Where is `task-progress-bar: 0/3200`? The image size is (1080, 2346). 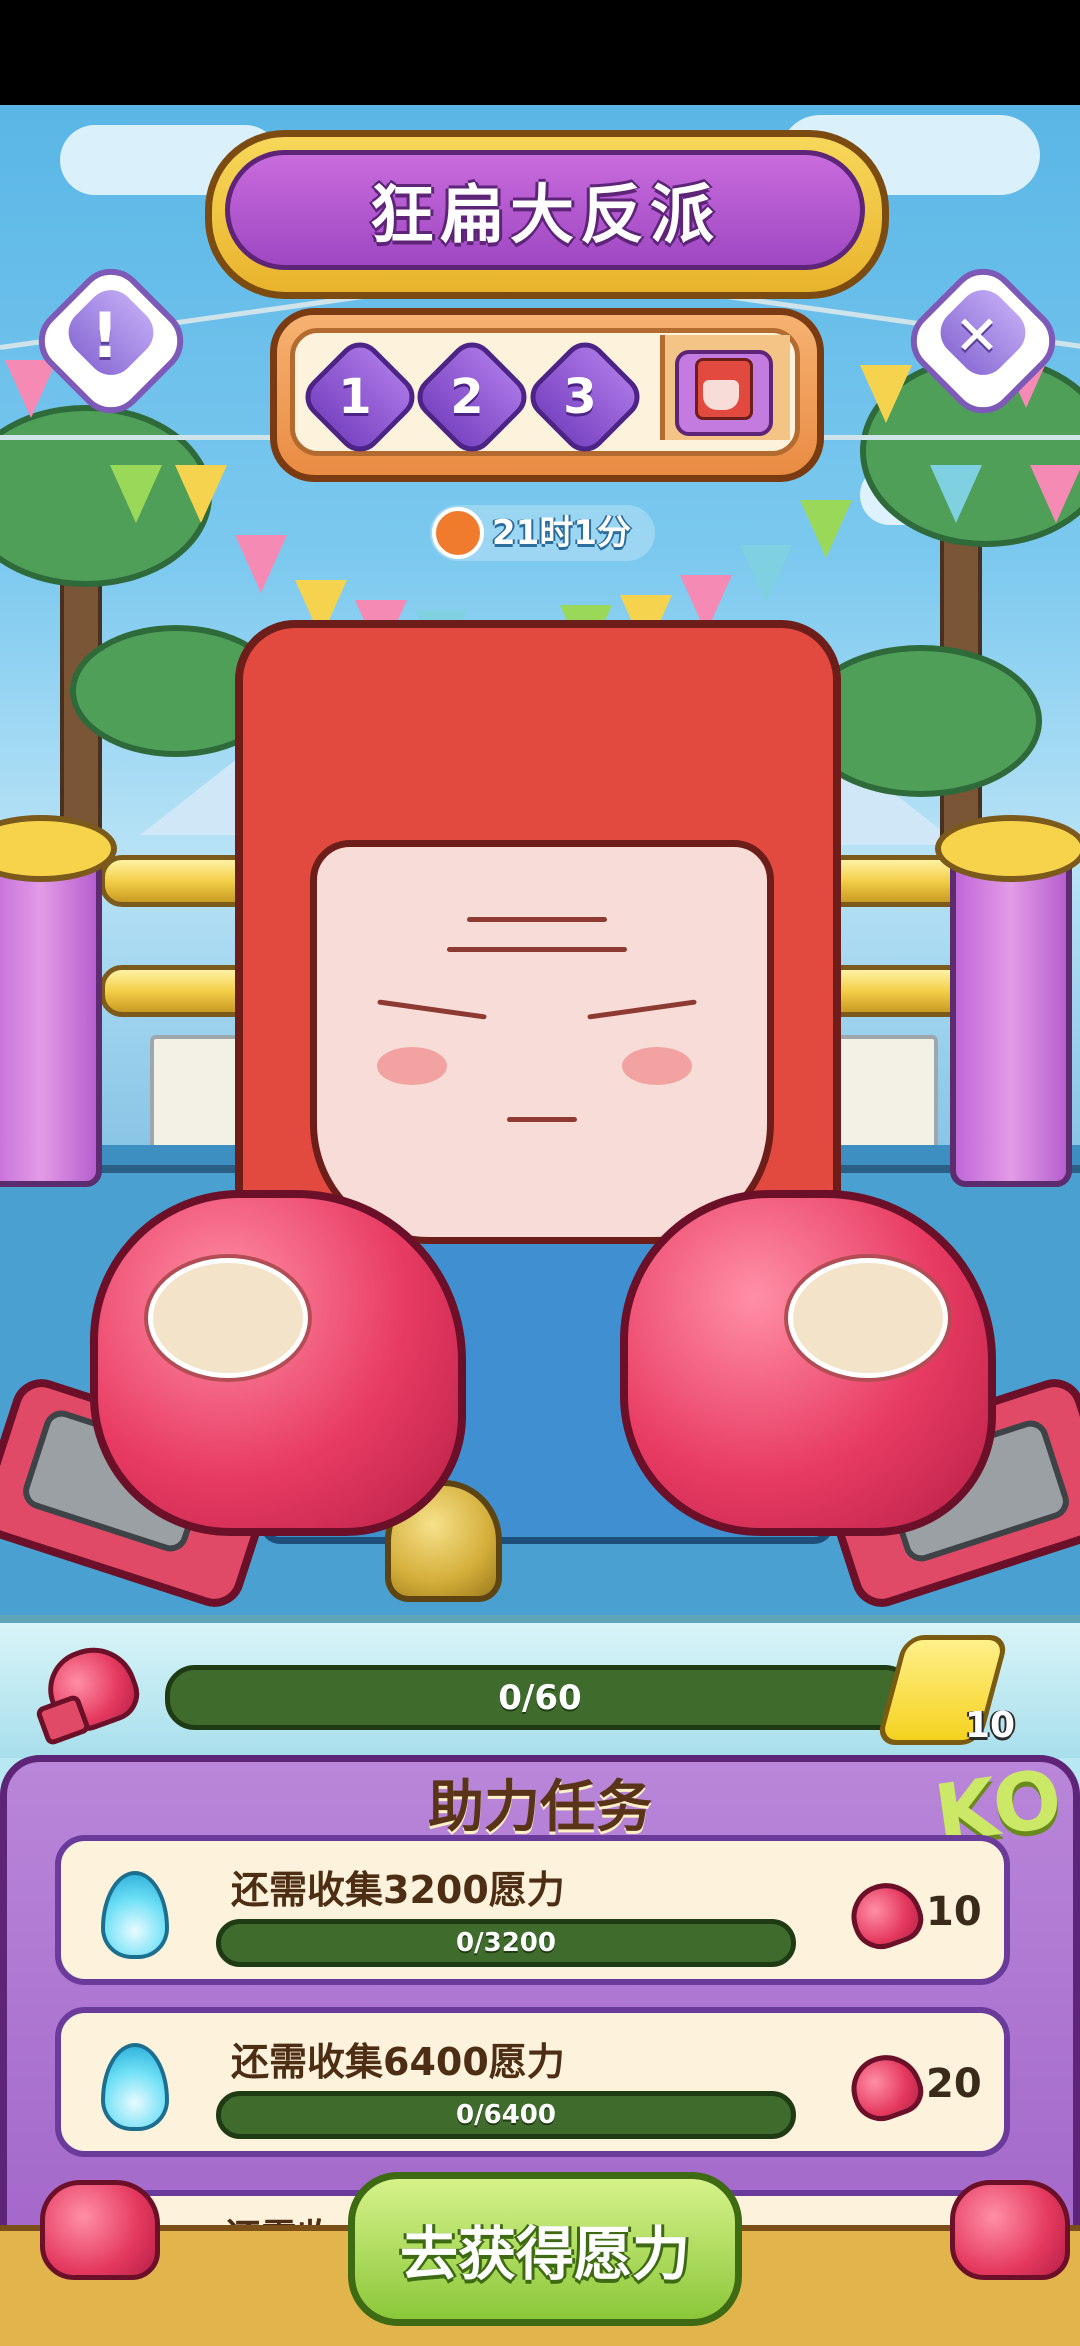 task-progress-bar: 0/3200 is located at coordinates (506, 1943).